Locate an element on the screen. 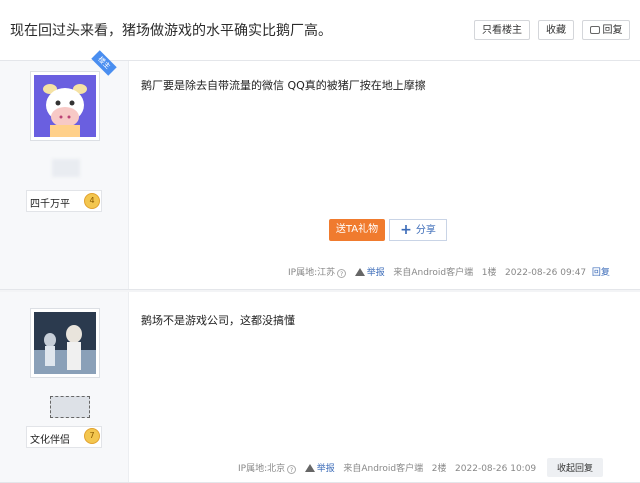  cow-avatar-image is located at coordinates (65, 106).